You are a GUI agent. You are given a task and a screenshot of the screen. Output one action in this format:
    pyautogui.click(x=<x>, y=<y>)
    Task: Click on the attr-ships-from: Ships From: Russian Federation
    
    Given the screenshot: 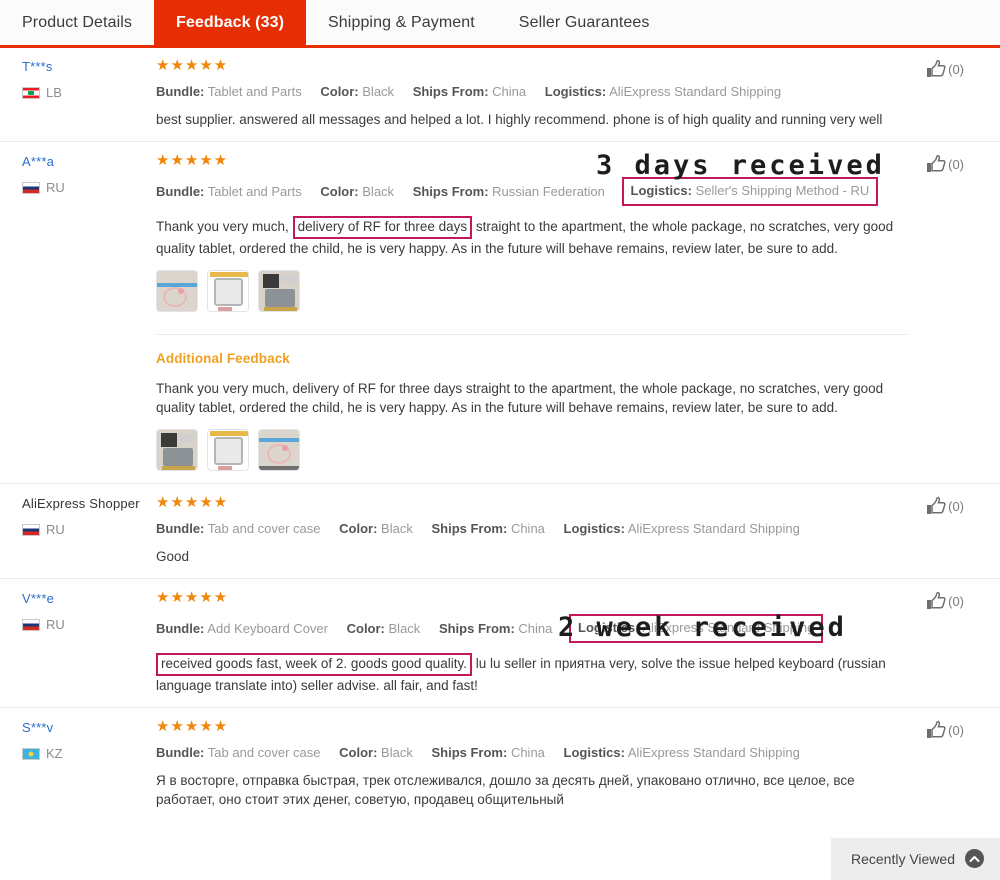 What is the action you would take?
    pyautogui.click(x=509, y=192)
    